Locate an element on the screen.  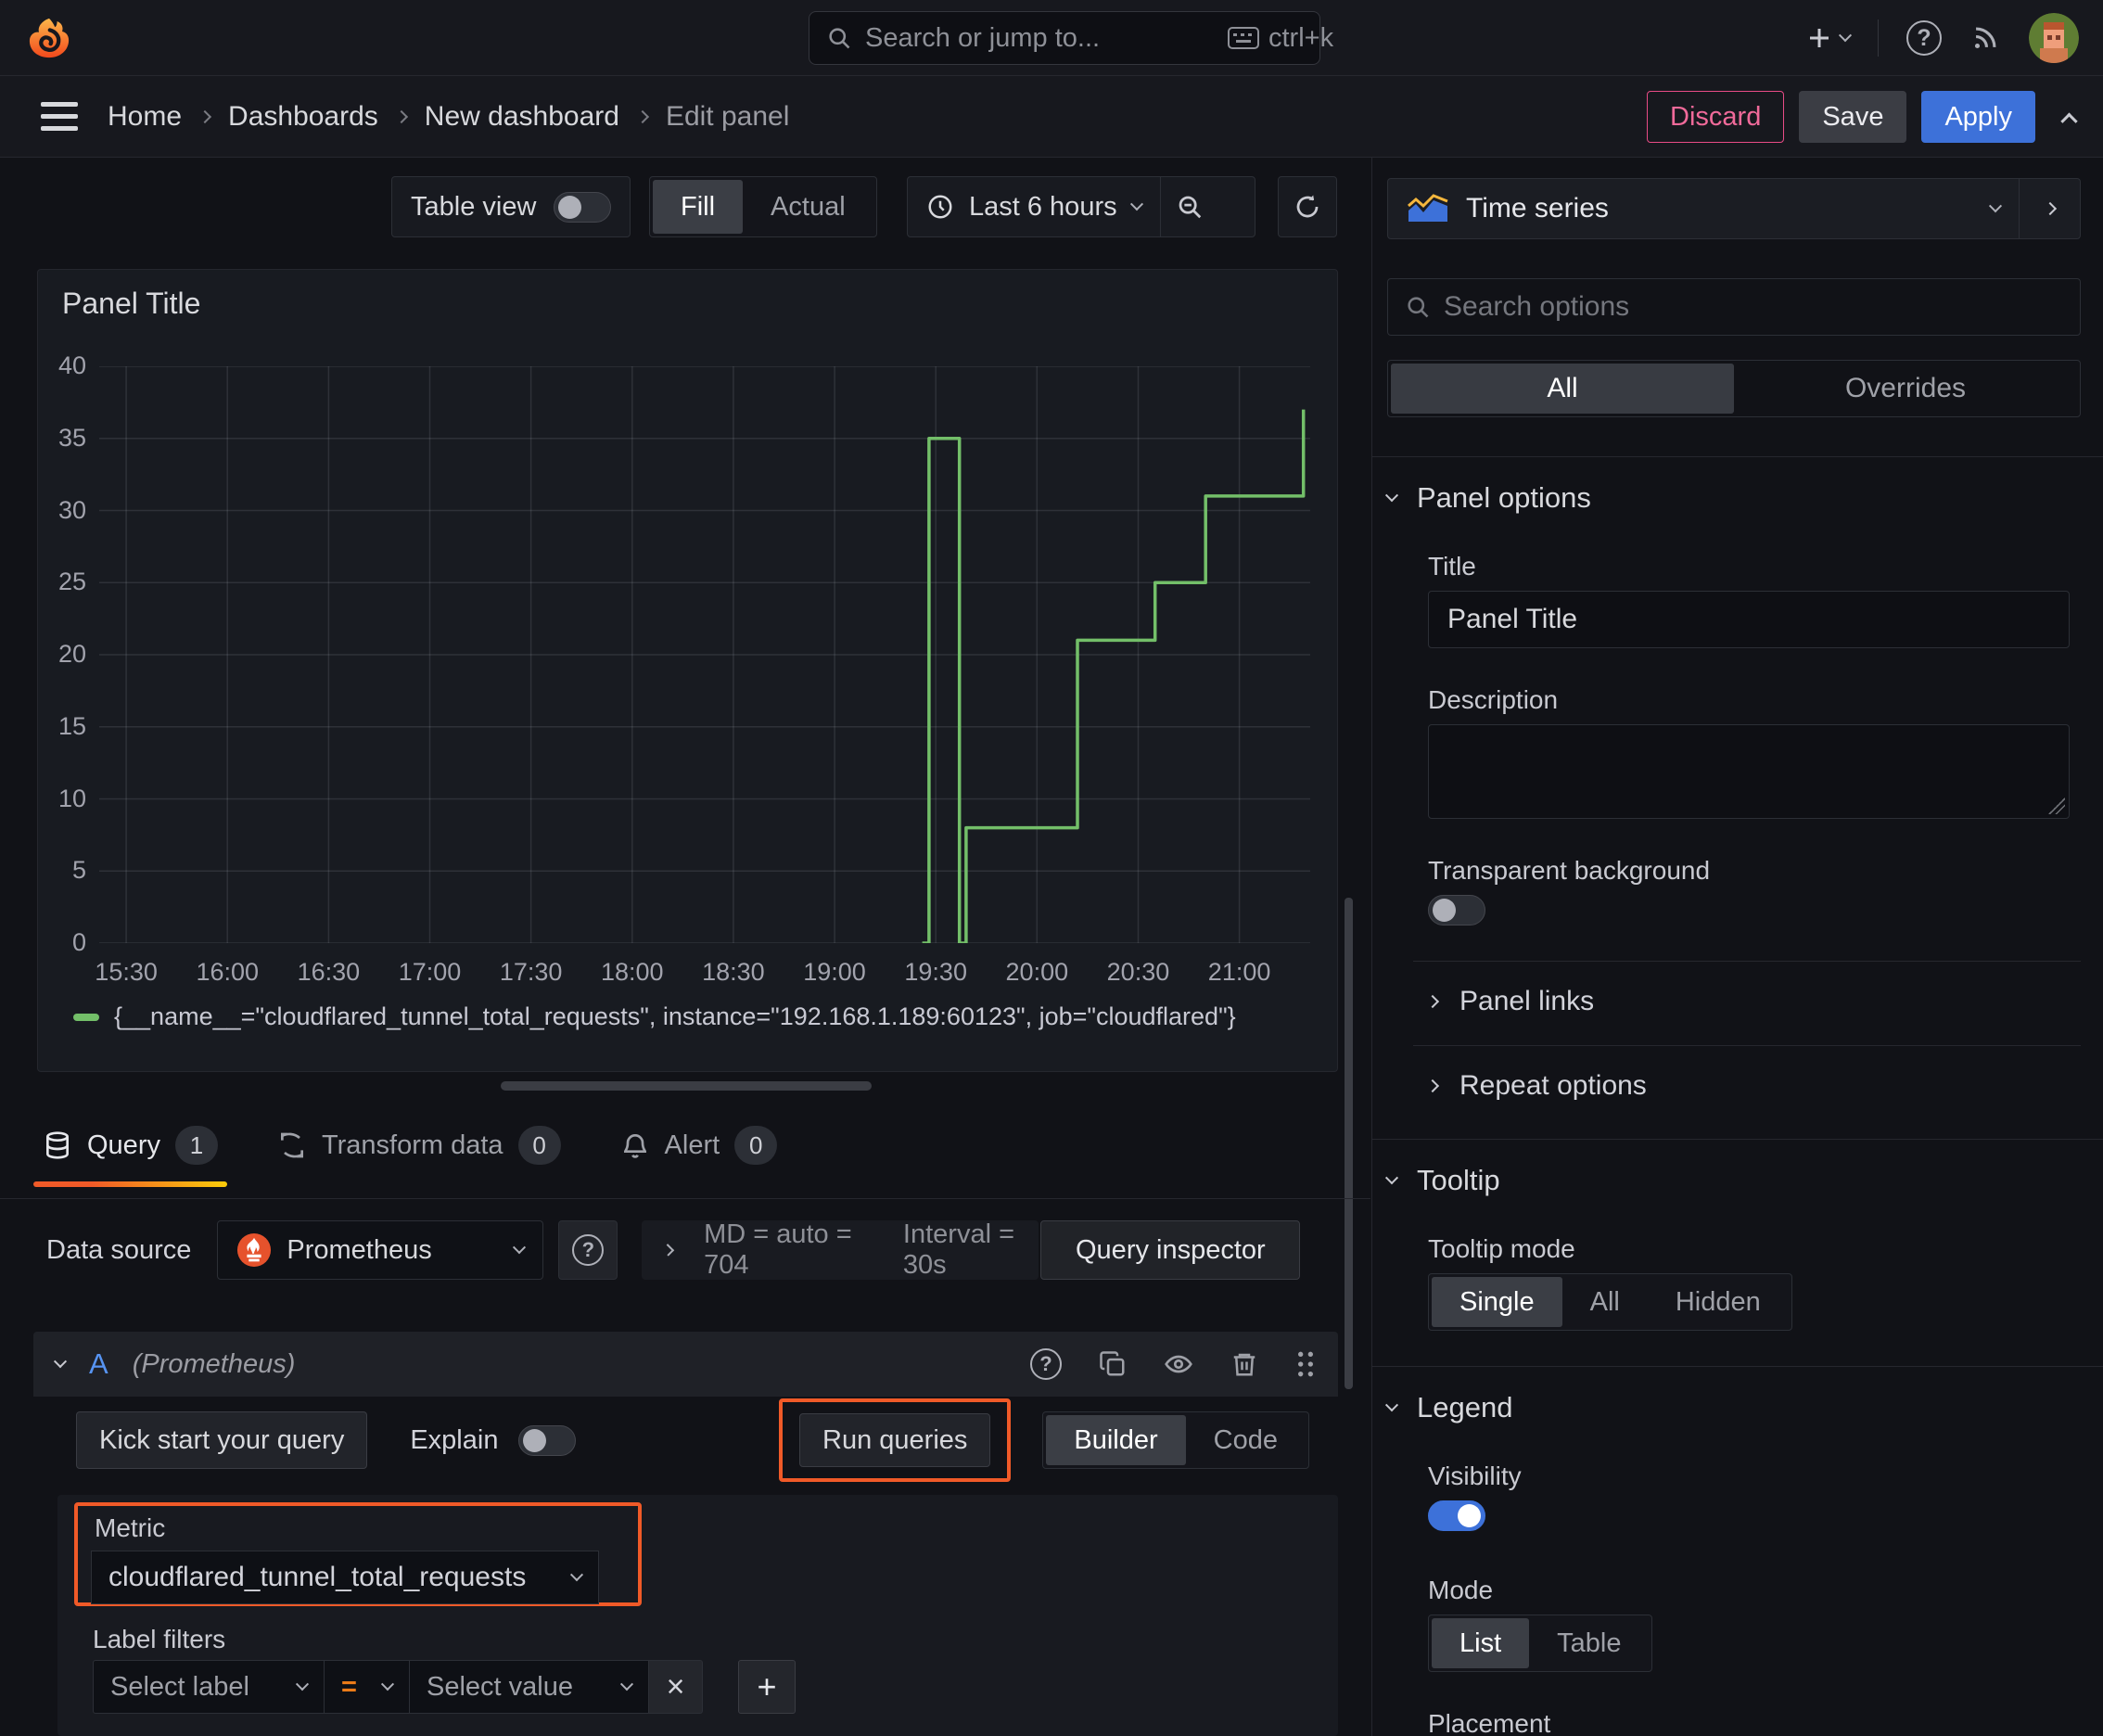
select-value-dropdown: Select value is located at coordinates (529, 1687).